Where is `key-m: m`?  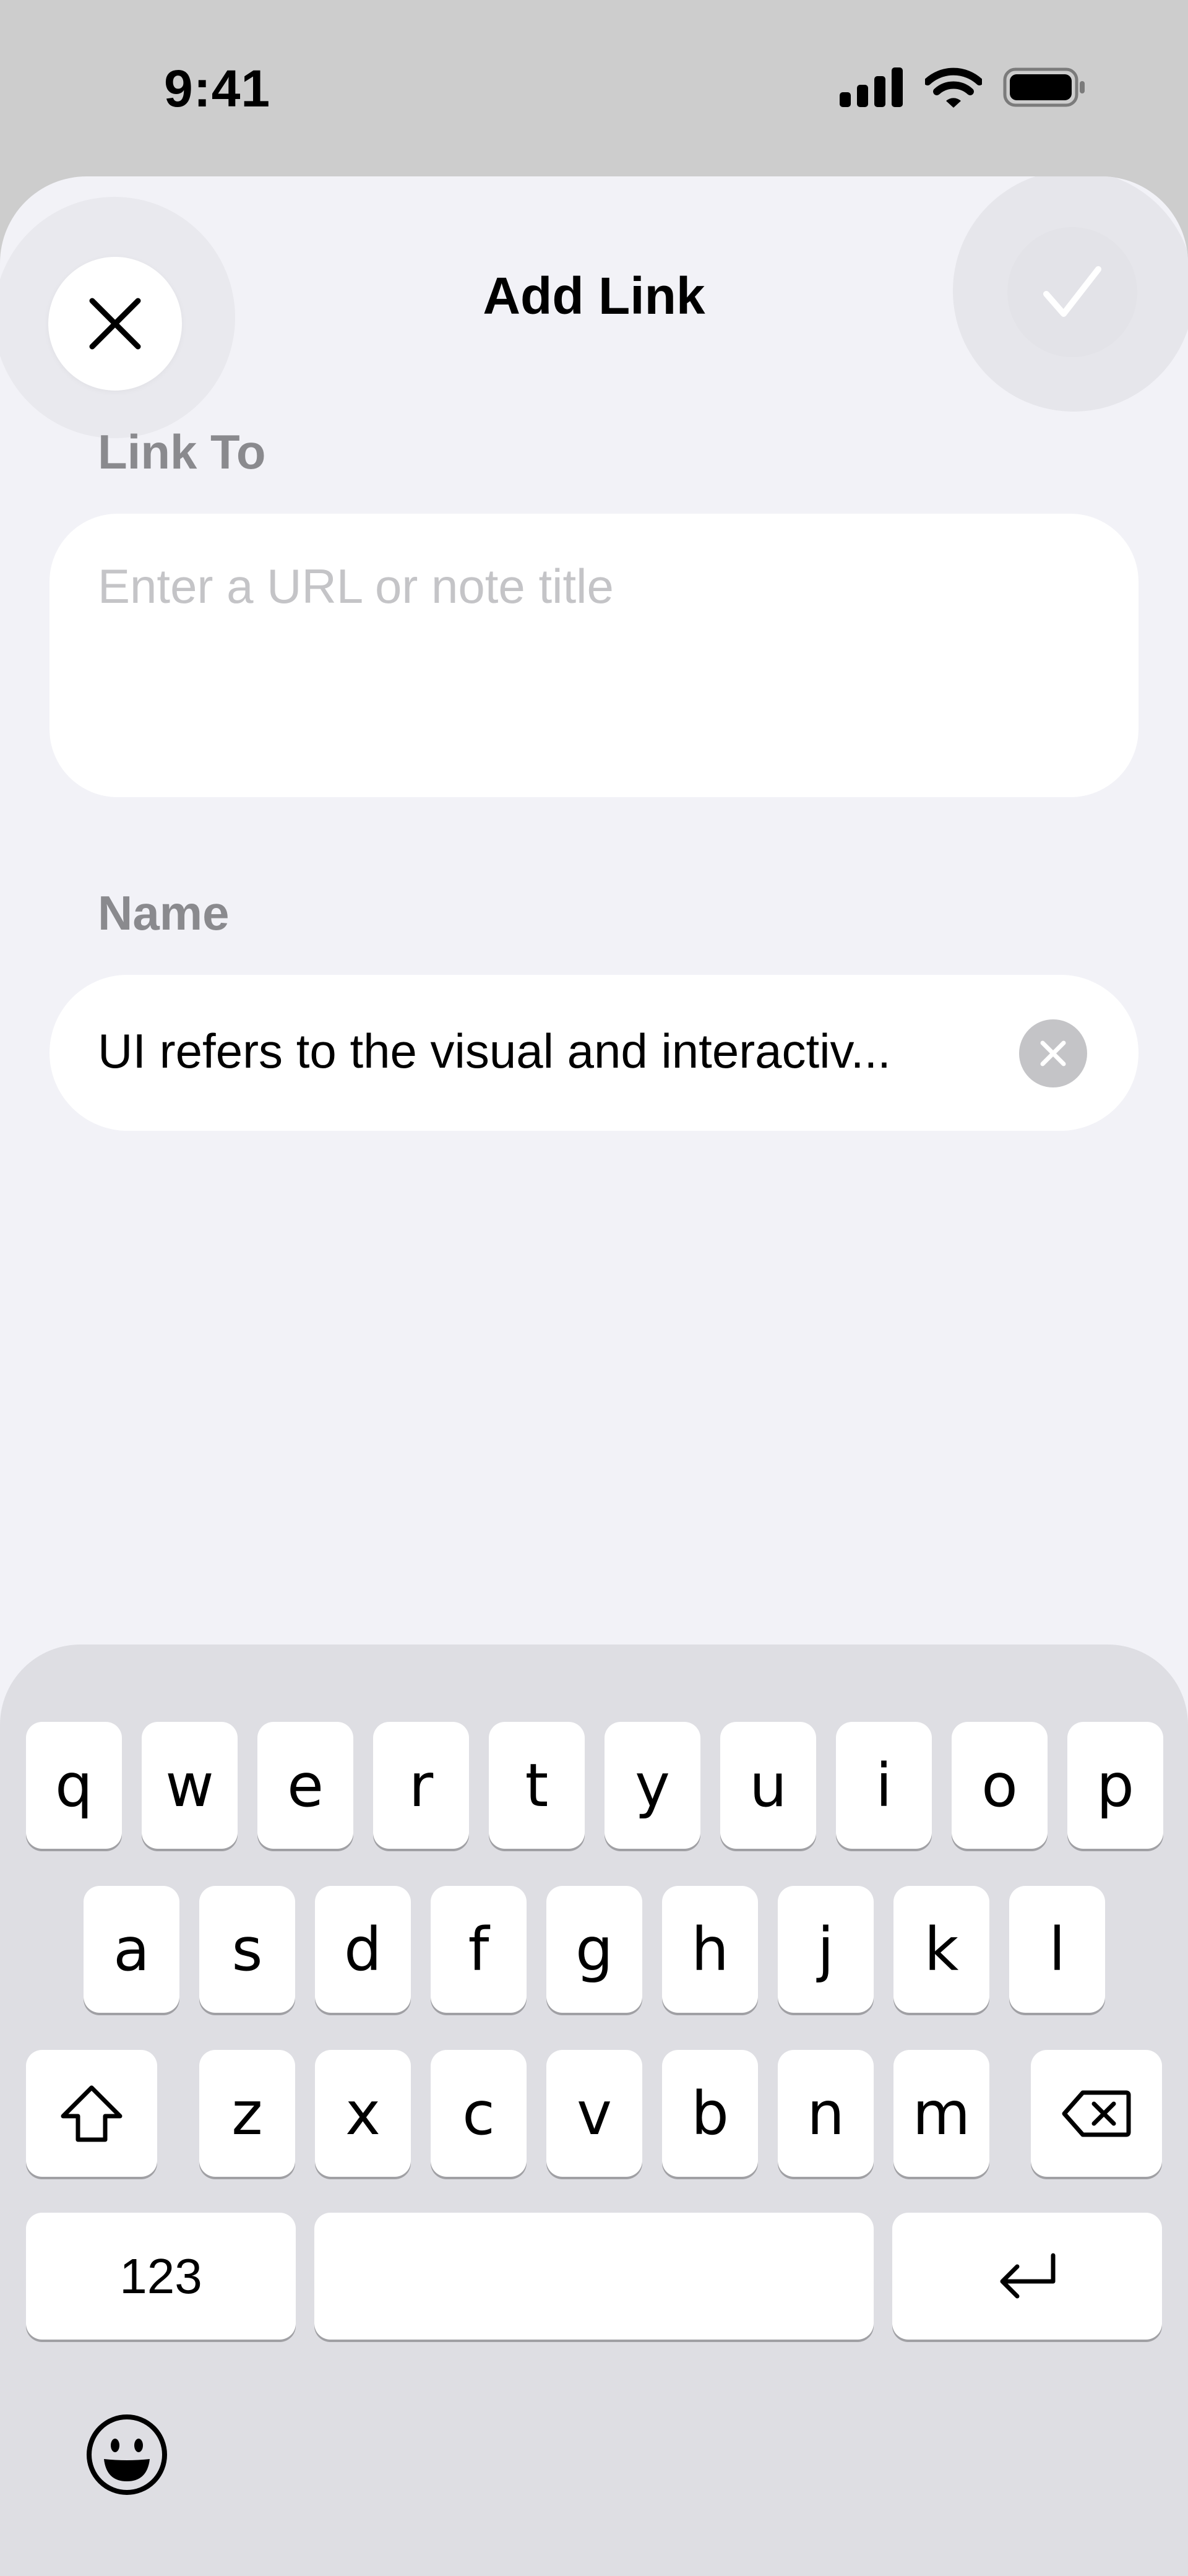
key-m: m is located at coordinates (941, 2113).